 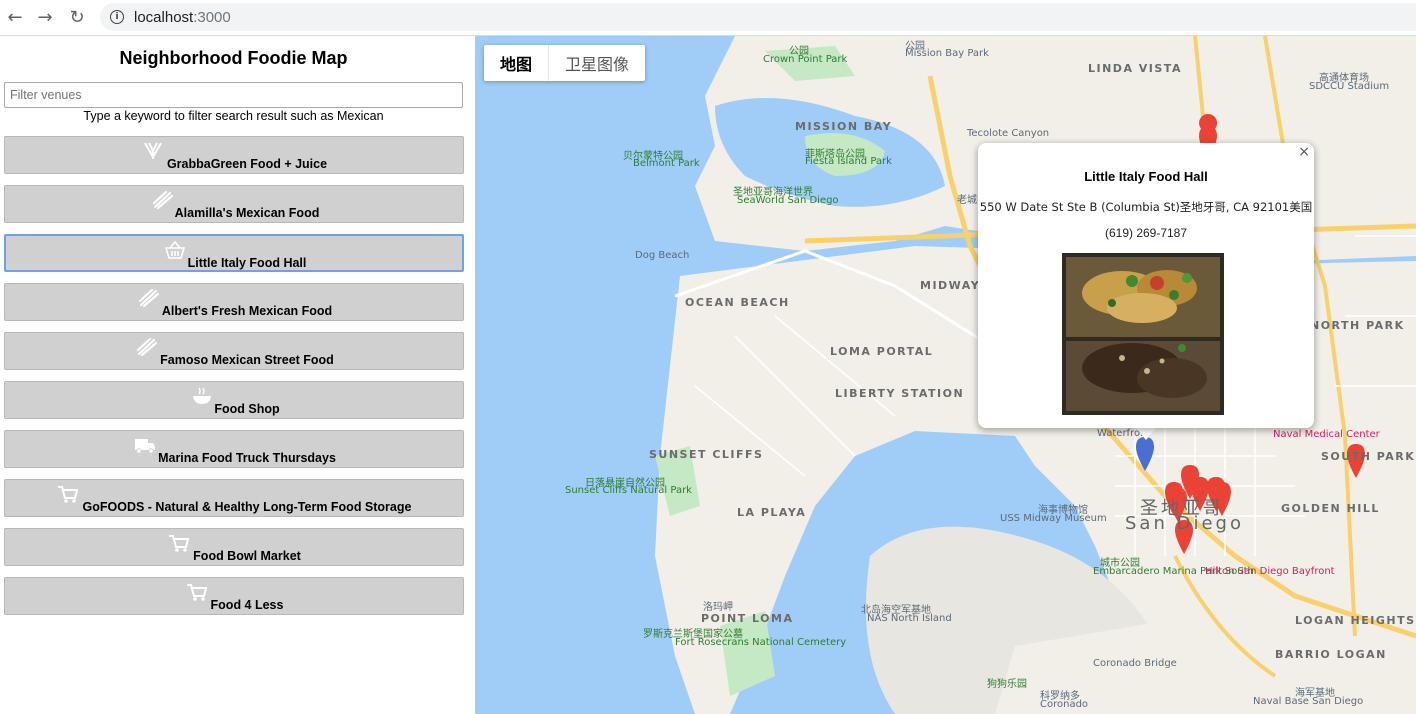 What do you see at coordinates (737, 302) in the screenshot?
I see `map-label-ocean-beach: OCEAN BEACH` at bounding box center [737, 302].